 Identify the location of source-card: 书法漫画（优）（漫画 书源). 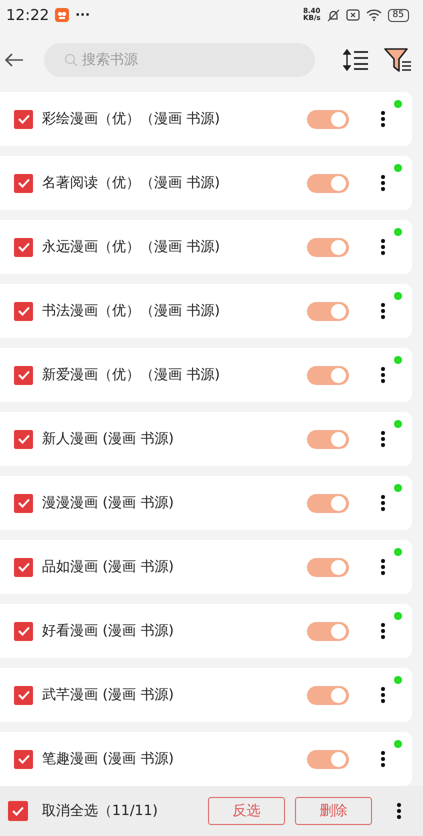
(206, 311).